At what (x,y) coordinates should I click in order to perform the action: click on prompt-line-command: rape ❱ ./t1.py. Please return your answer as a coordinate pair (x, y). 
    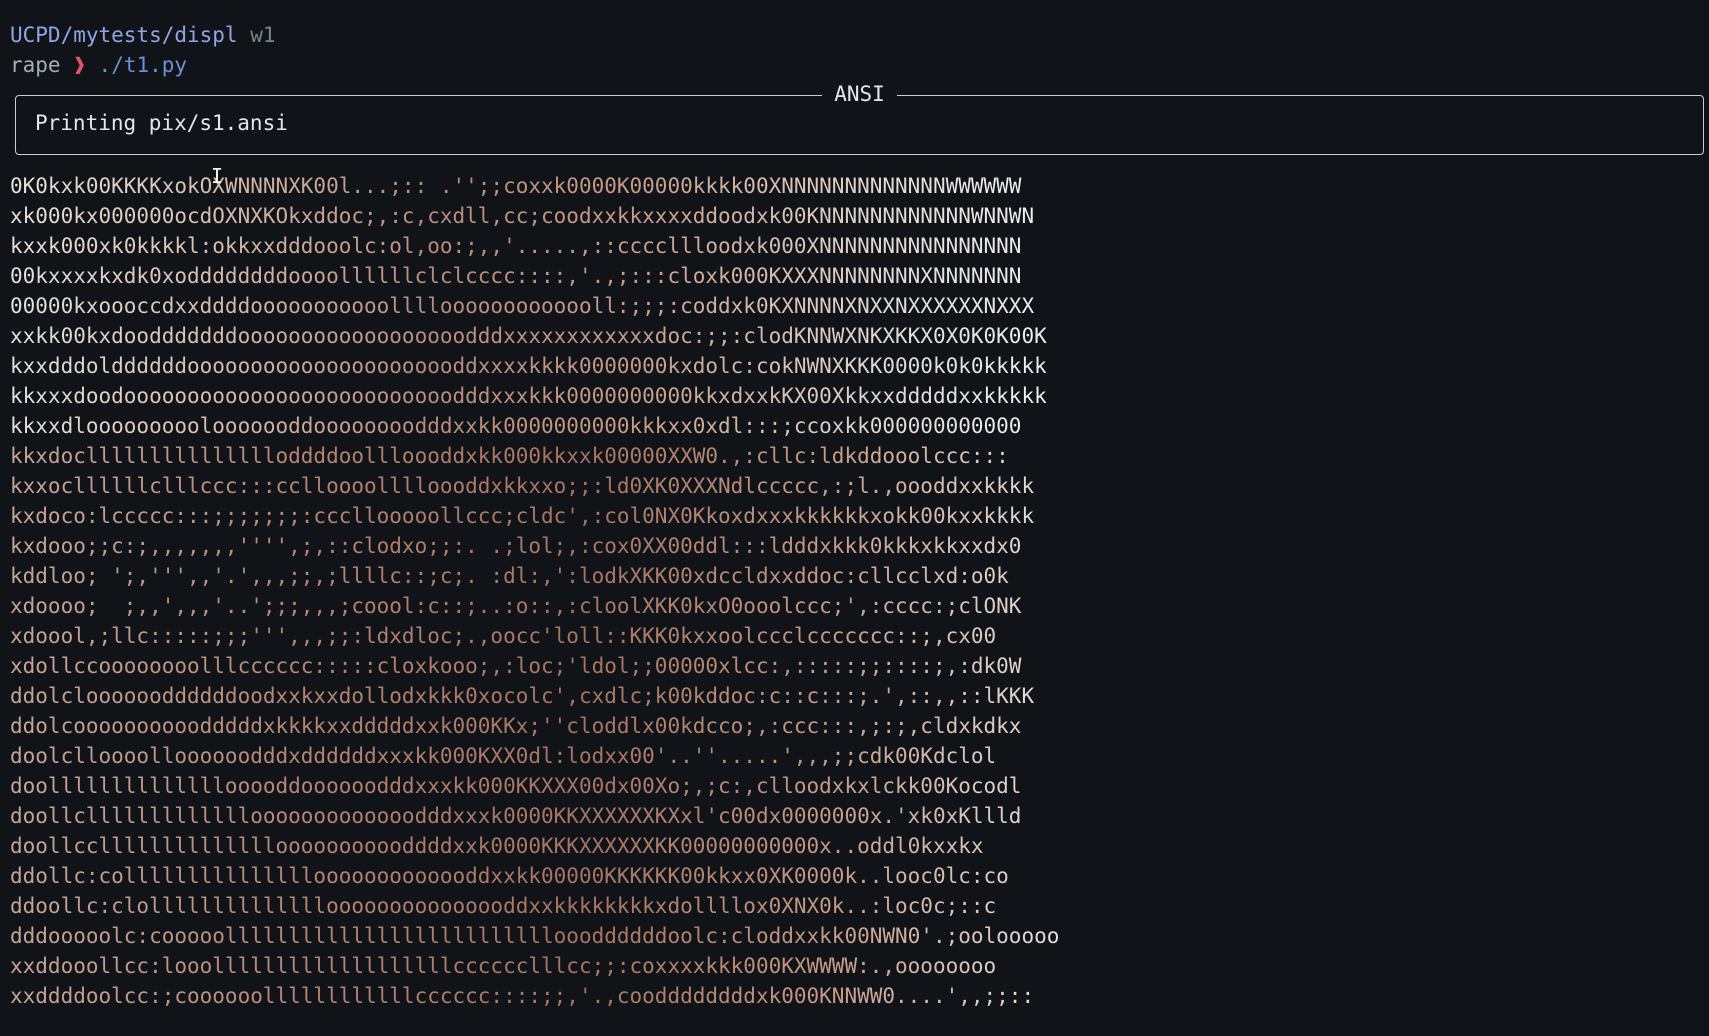
    Looking at the image, I should click on (98, 65).